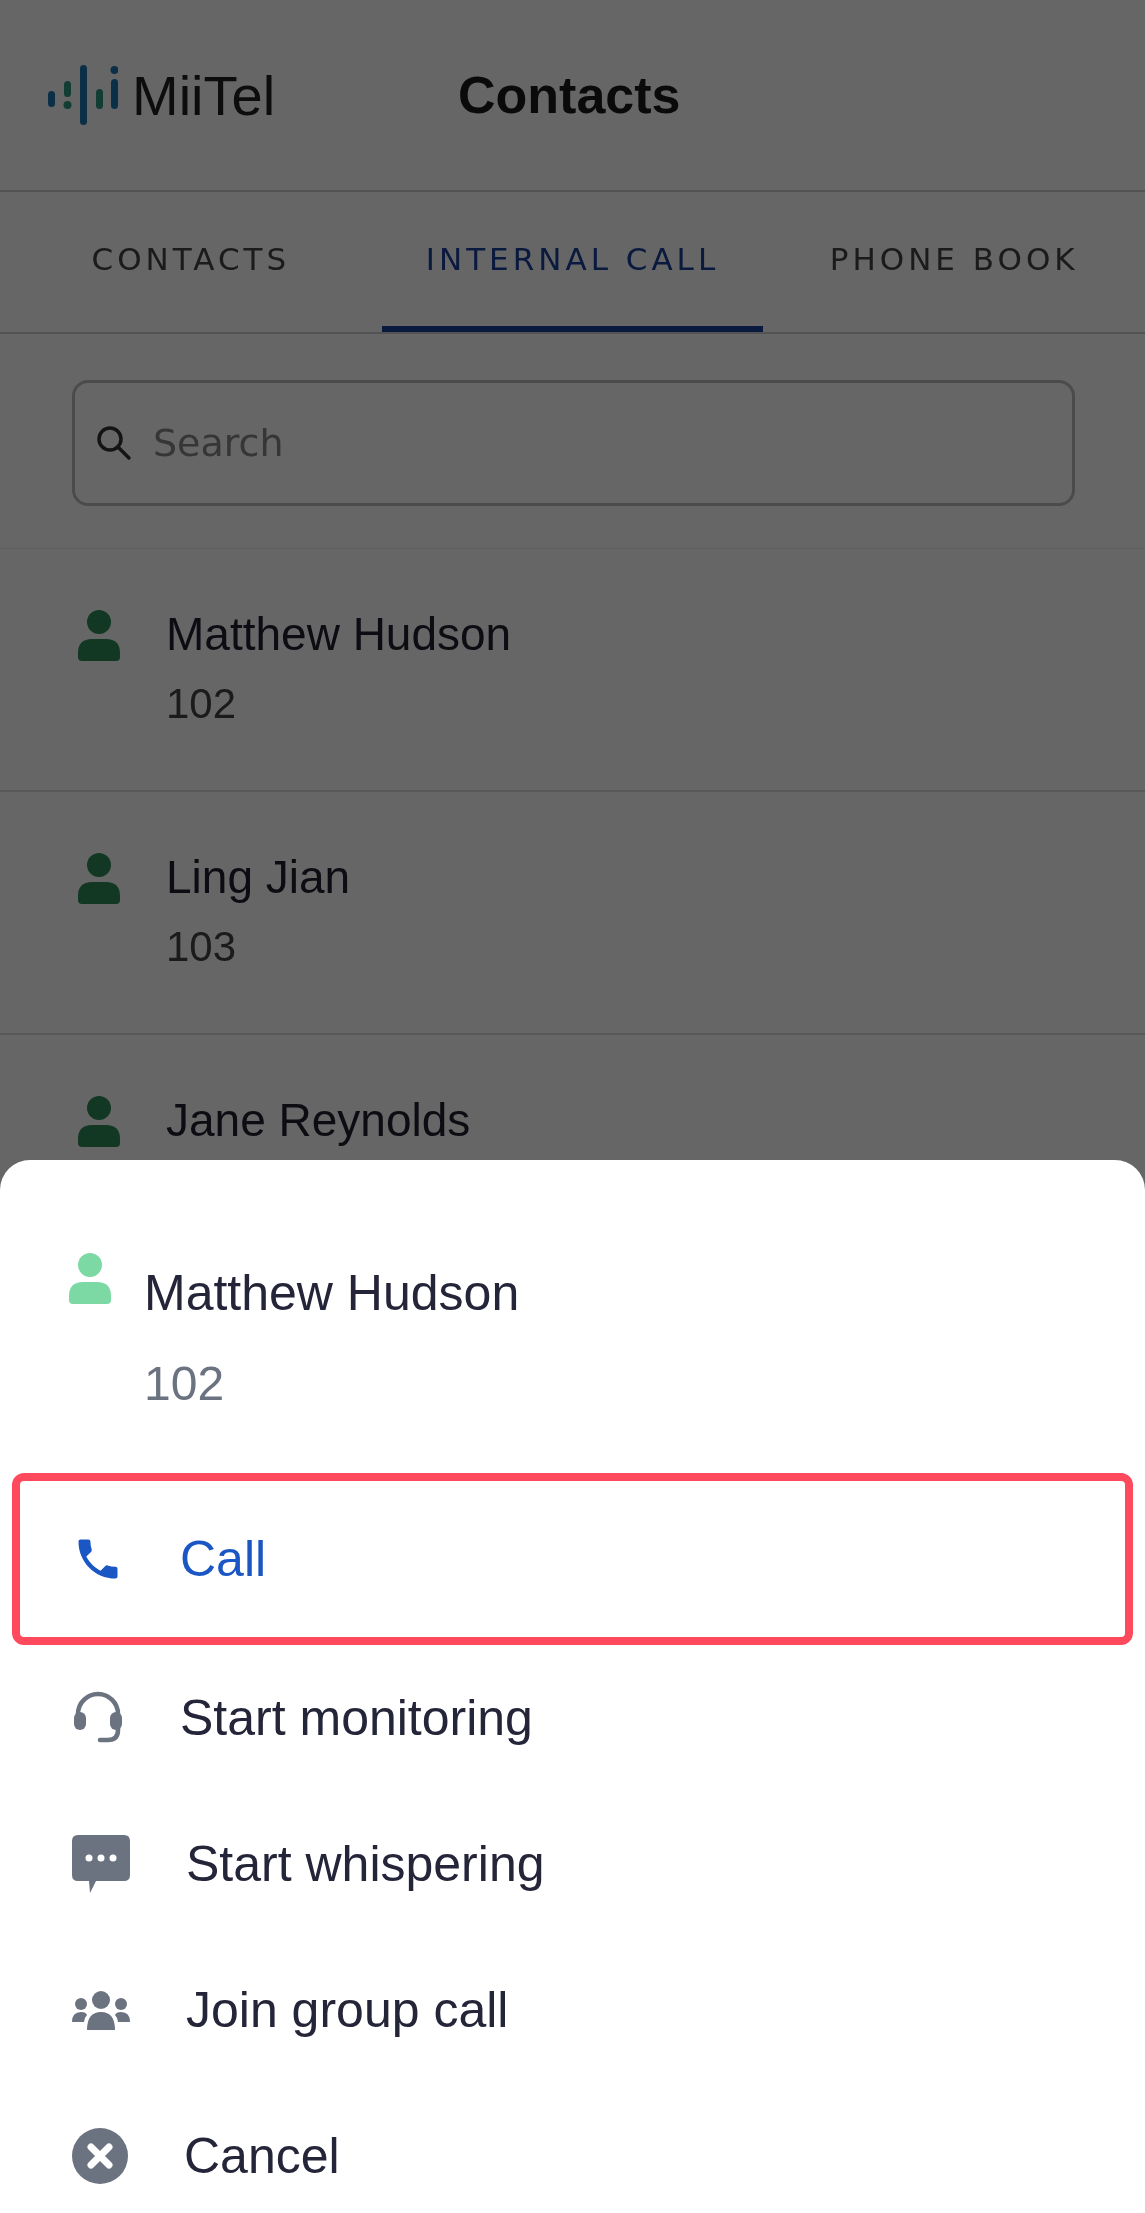 This screenshot has width=1145, height=2213. I want to click on contact-name: Matthew Hudson, so click(339, 634).